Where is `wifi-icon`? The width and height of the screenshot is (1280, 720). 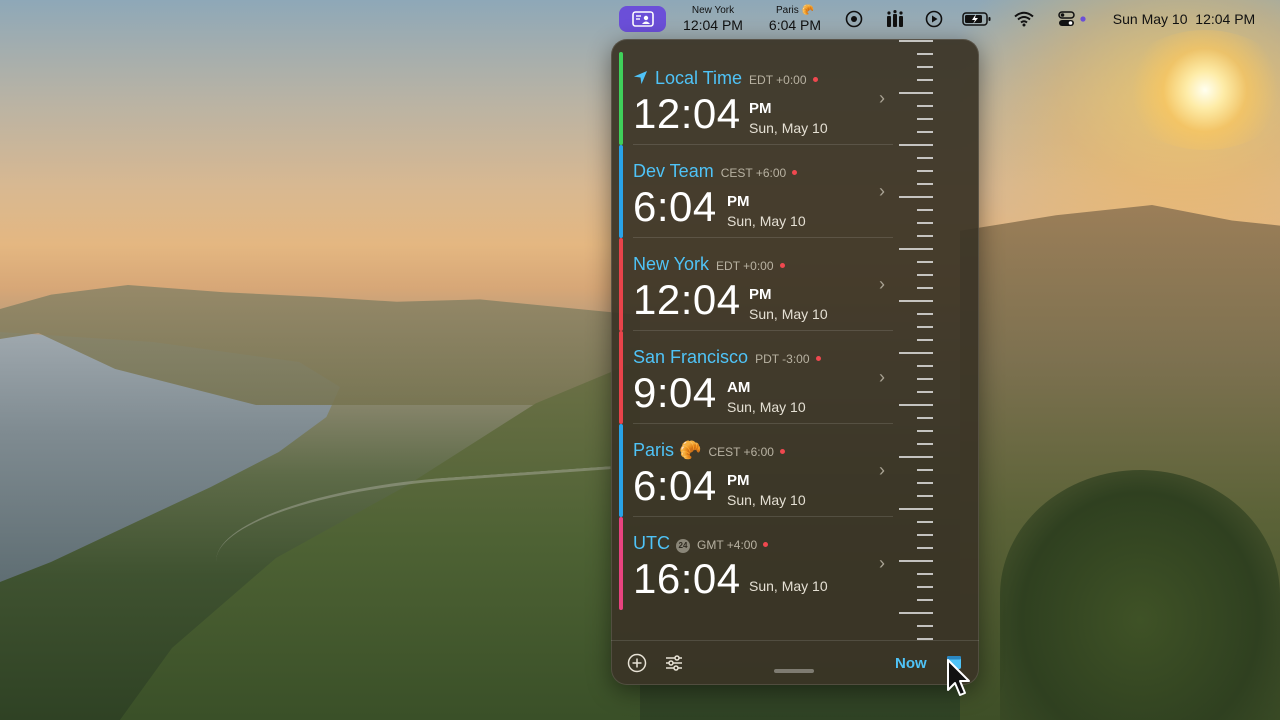
wifi-icon is located at coordinates (1024, 19).